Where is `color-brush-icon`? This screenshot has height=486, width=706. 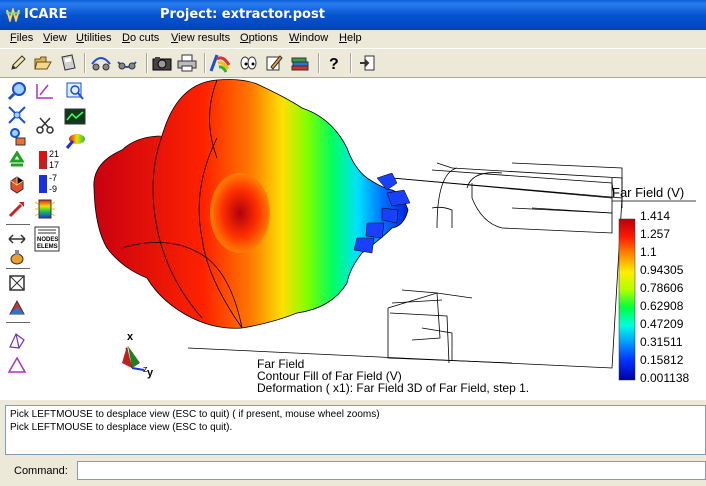 color-brush-icon is located at coordinates (220, 63).